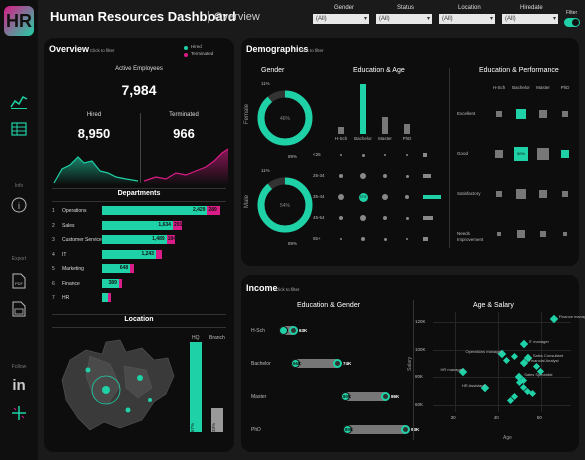  What do you see at coordinates (469, 8) in the screenshot?
I see `filter-location-label: Location` at bounding box center [469, 8].